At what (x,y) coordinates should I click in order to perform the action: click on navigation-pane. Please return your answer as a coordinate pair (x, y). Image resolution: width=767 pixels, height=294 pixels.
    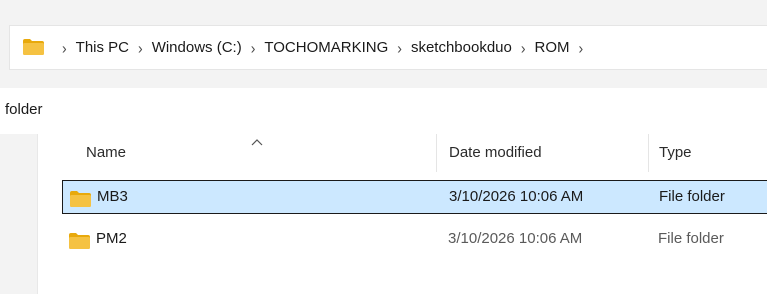
    Looking at the image, I should click on (18, 214).